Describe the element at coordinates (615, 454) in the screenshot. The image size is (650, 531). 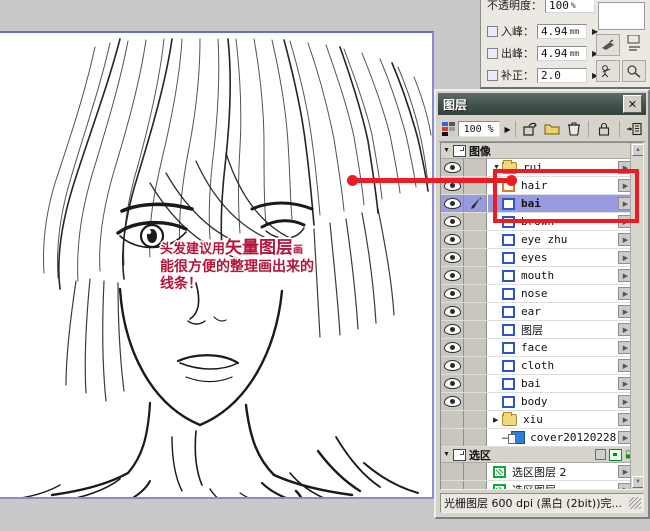
I see `selection-visible-icon` at that location.